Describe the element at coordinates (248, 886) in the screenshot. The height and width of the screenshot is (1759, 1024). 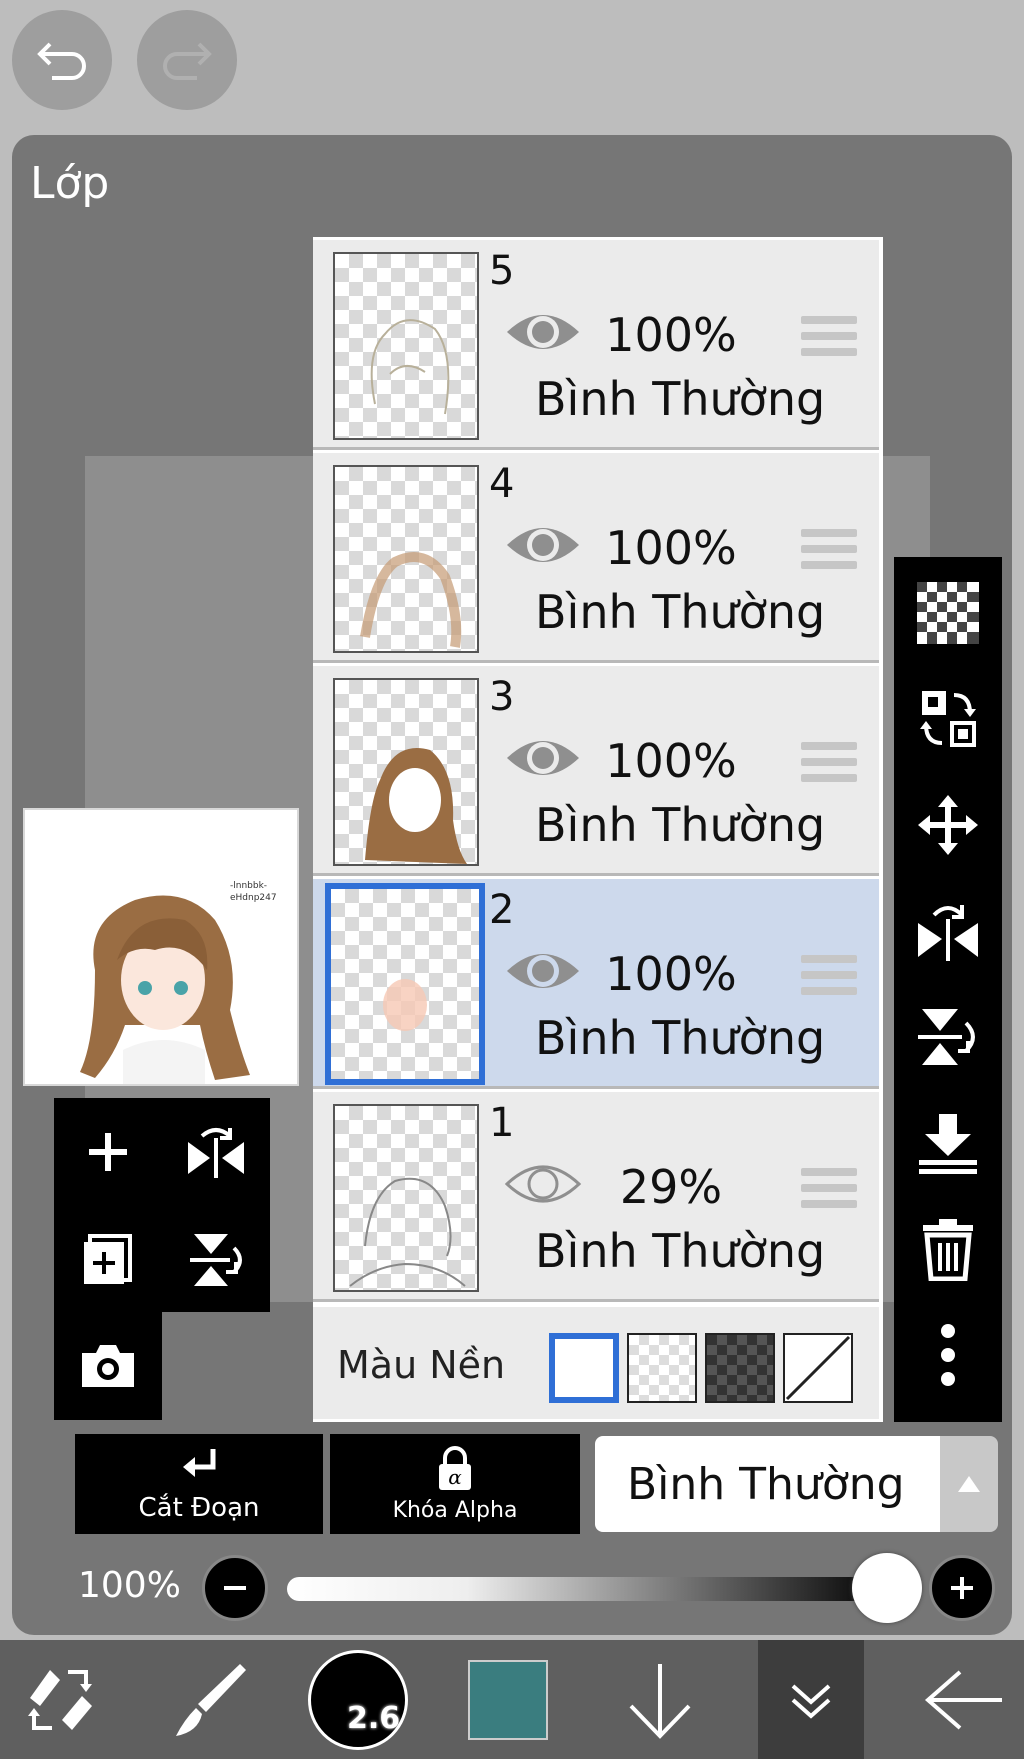
I see `watermark-line1: -lnnbbk-` at that location.